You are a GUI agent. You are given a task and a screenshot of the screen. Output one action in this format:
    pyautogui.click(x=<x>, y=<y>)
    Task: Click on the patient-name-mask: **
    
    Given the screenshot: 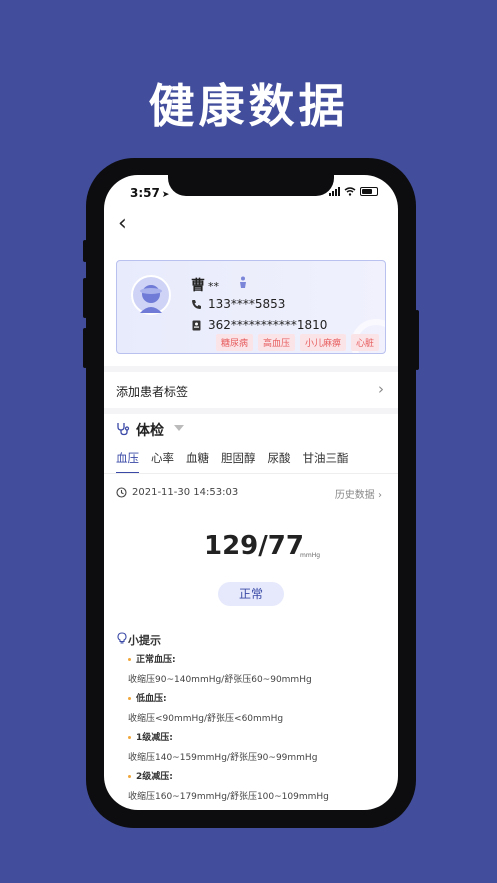 What is the action you would take?
    pyautogui.click(x=213, y=286)
    